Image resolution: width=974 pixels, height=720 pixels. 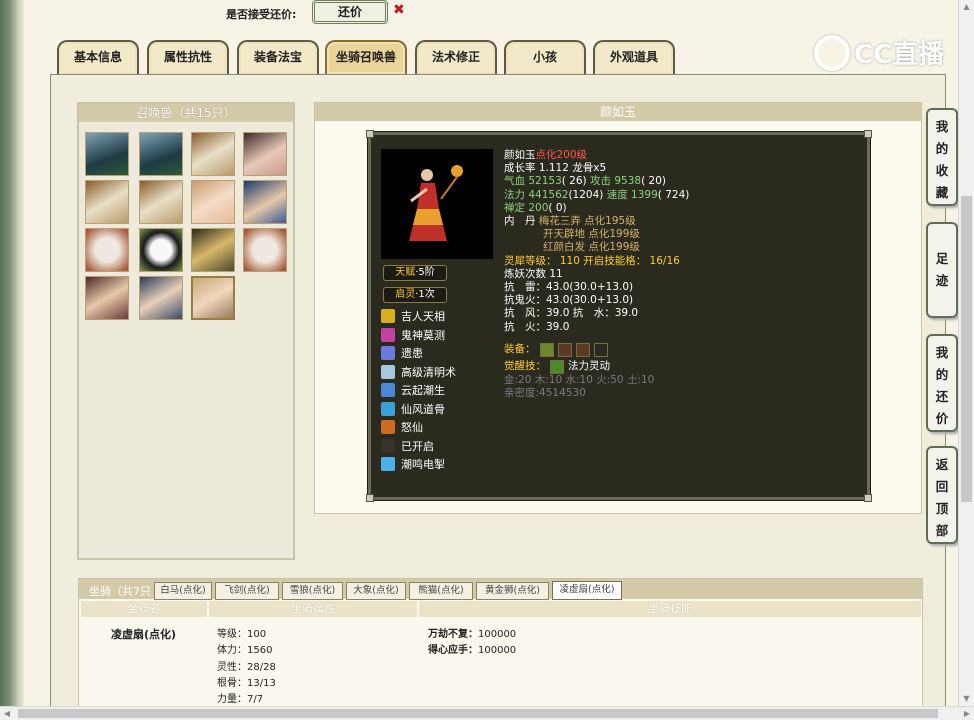 What do you see at coordinates (7, 713) in the screenshot?
I see `scroll-left-icon: ◀` at bounding box center [7, 713].